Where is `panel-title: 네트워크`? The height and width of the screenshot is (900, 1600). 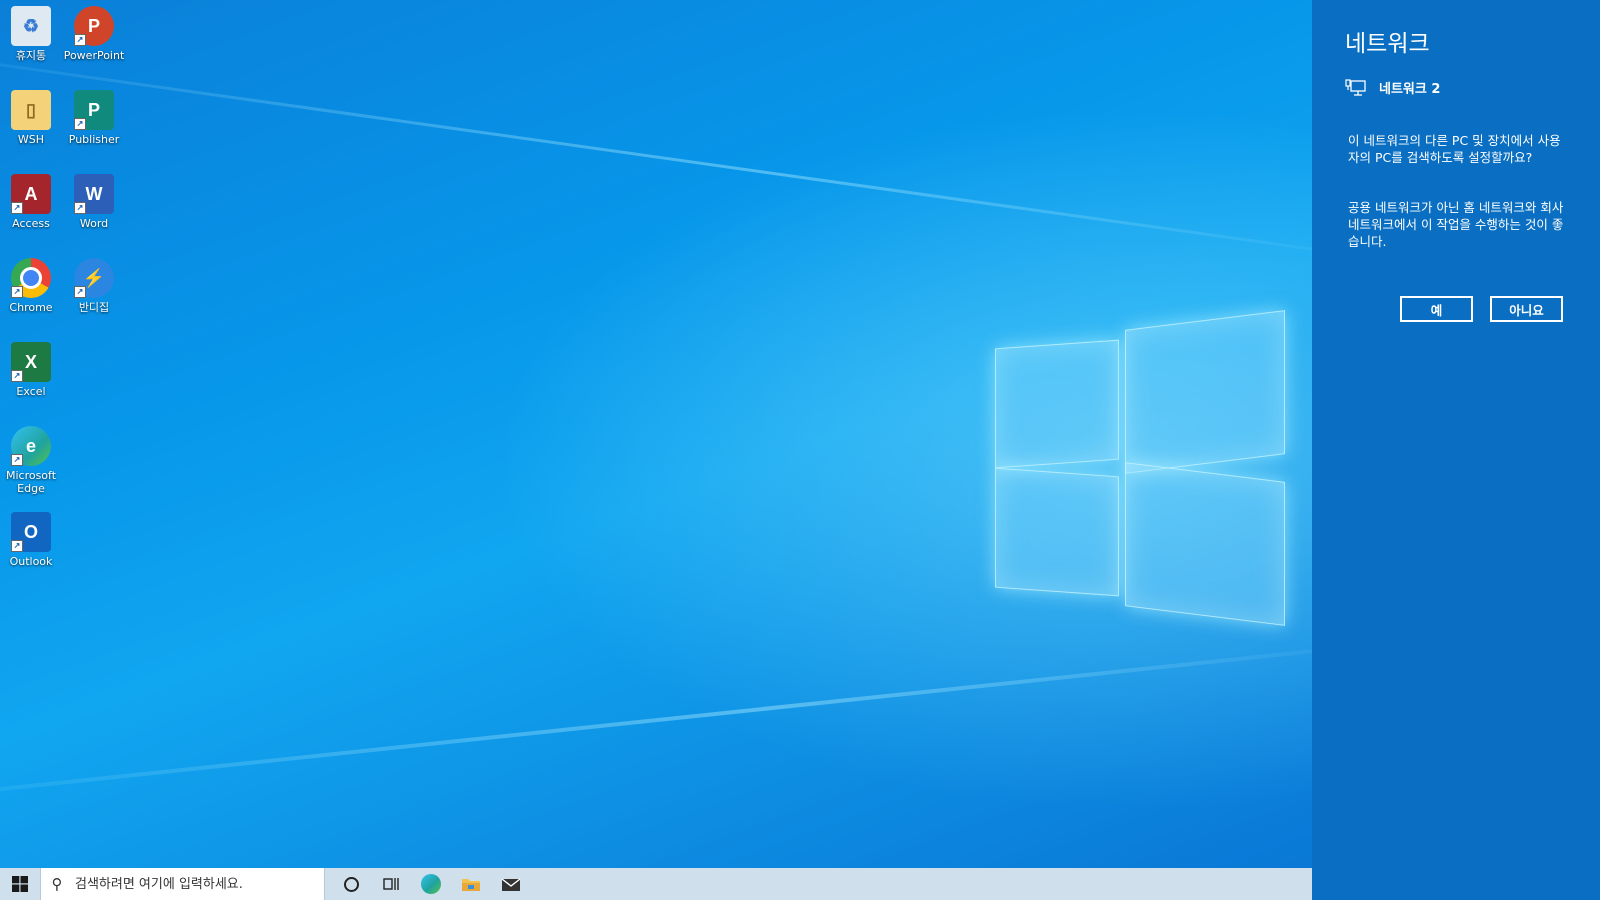
panel-title: 네트워크 is located at coordinates (1387, 44).